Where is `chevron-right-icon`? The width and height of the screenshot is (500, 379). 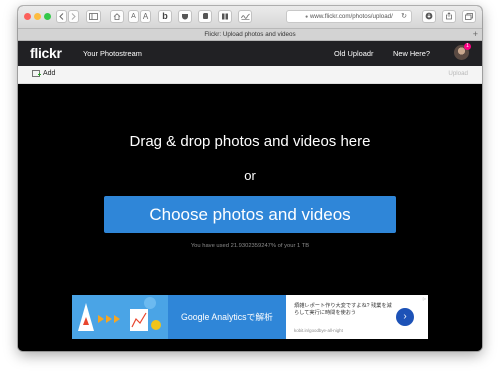
chevron-right-icon is located at coordinates (73, 16).